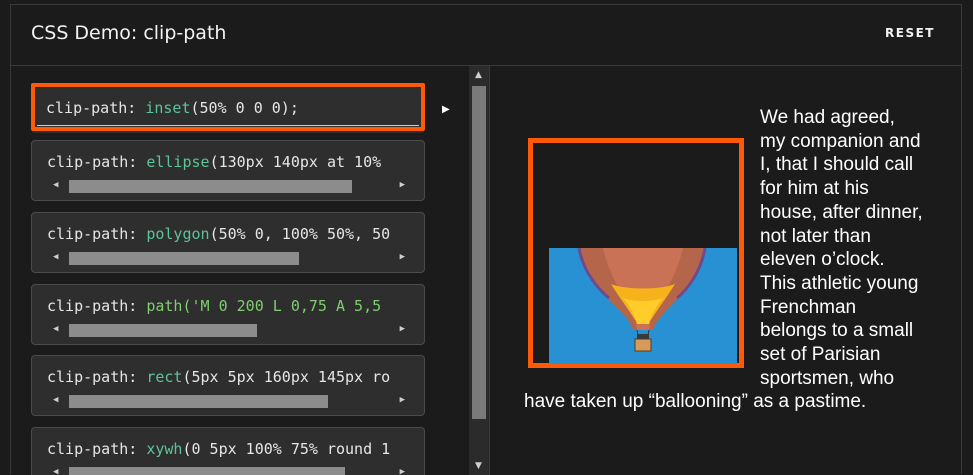 This screenshot has height=475, width=973. I want to click on code-args: (5px 5px 160px 145px ro, so click(286, 377).